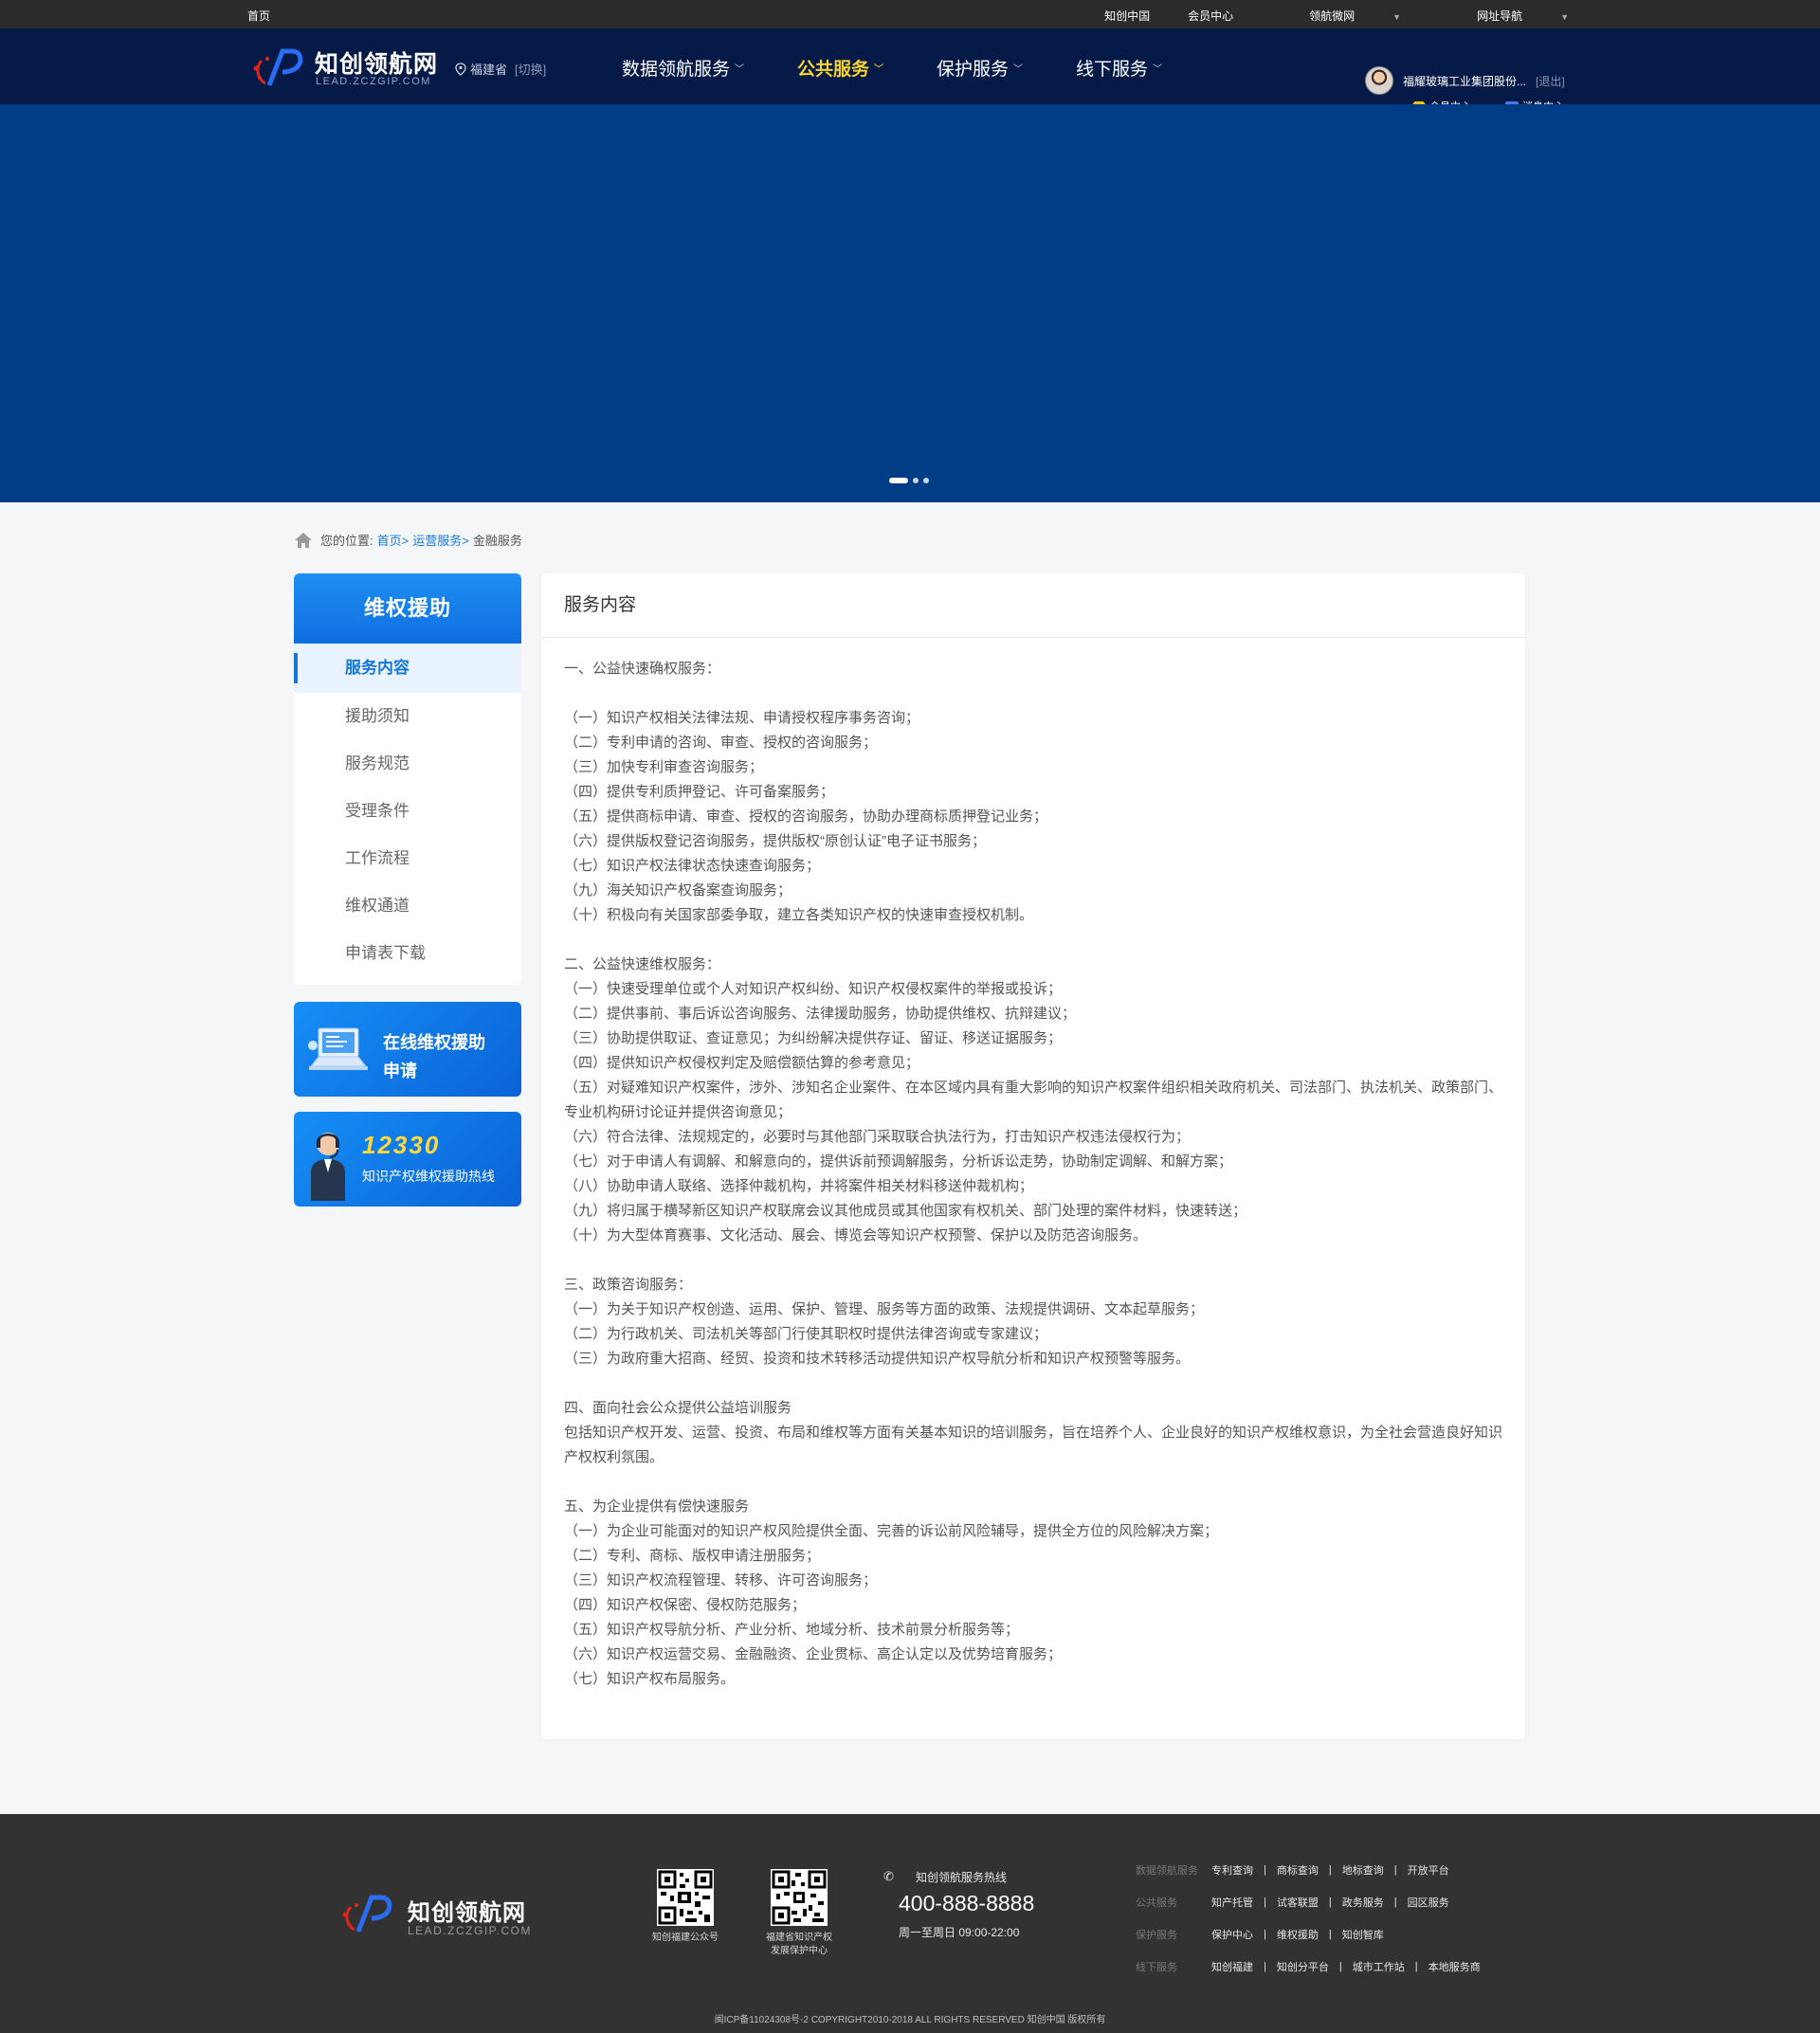  I want to click on footer-link: 本地服务商, so click(1455, 1966).